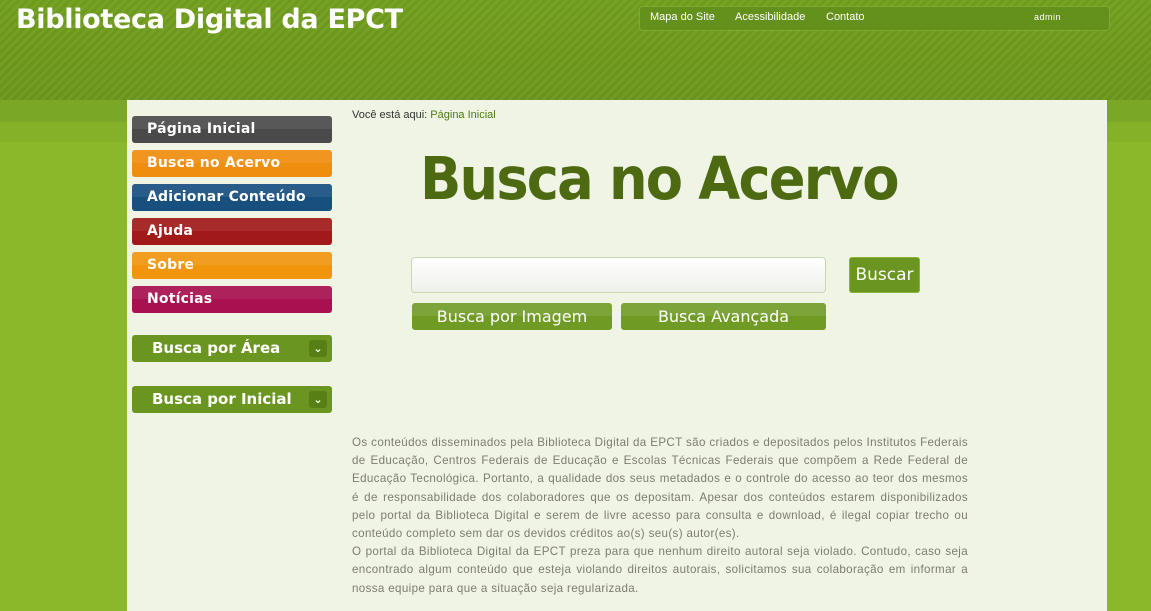 The image size is (1151, 611). I want to click on image-search-button: Busca por Imagem, so click(512, 316).